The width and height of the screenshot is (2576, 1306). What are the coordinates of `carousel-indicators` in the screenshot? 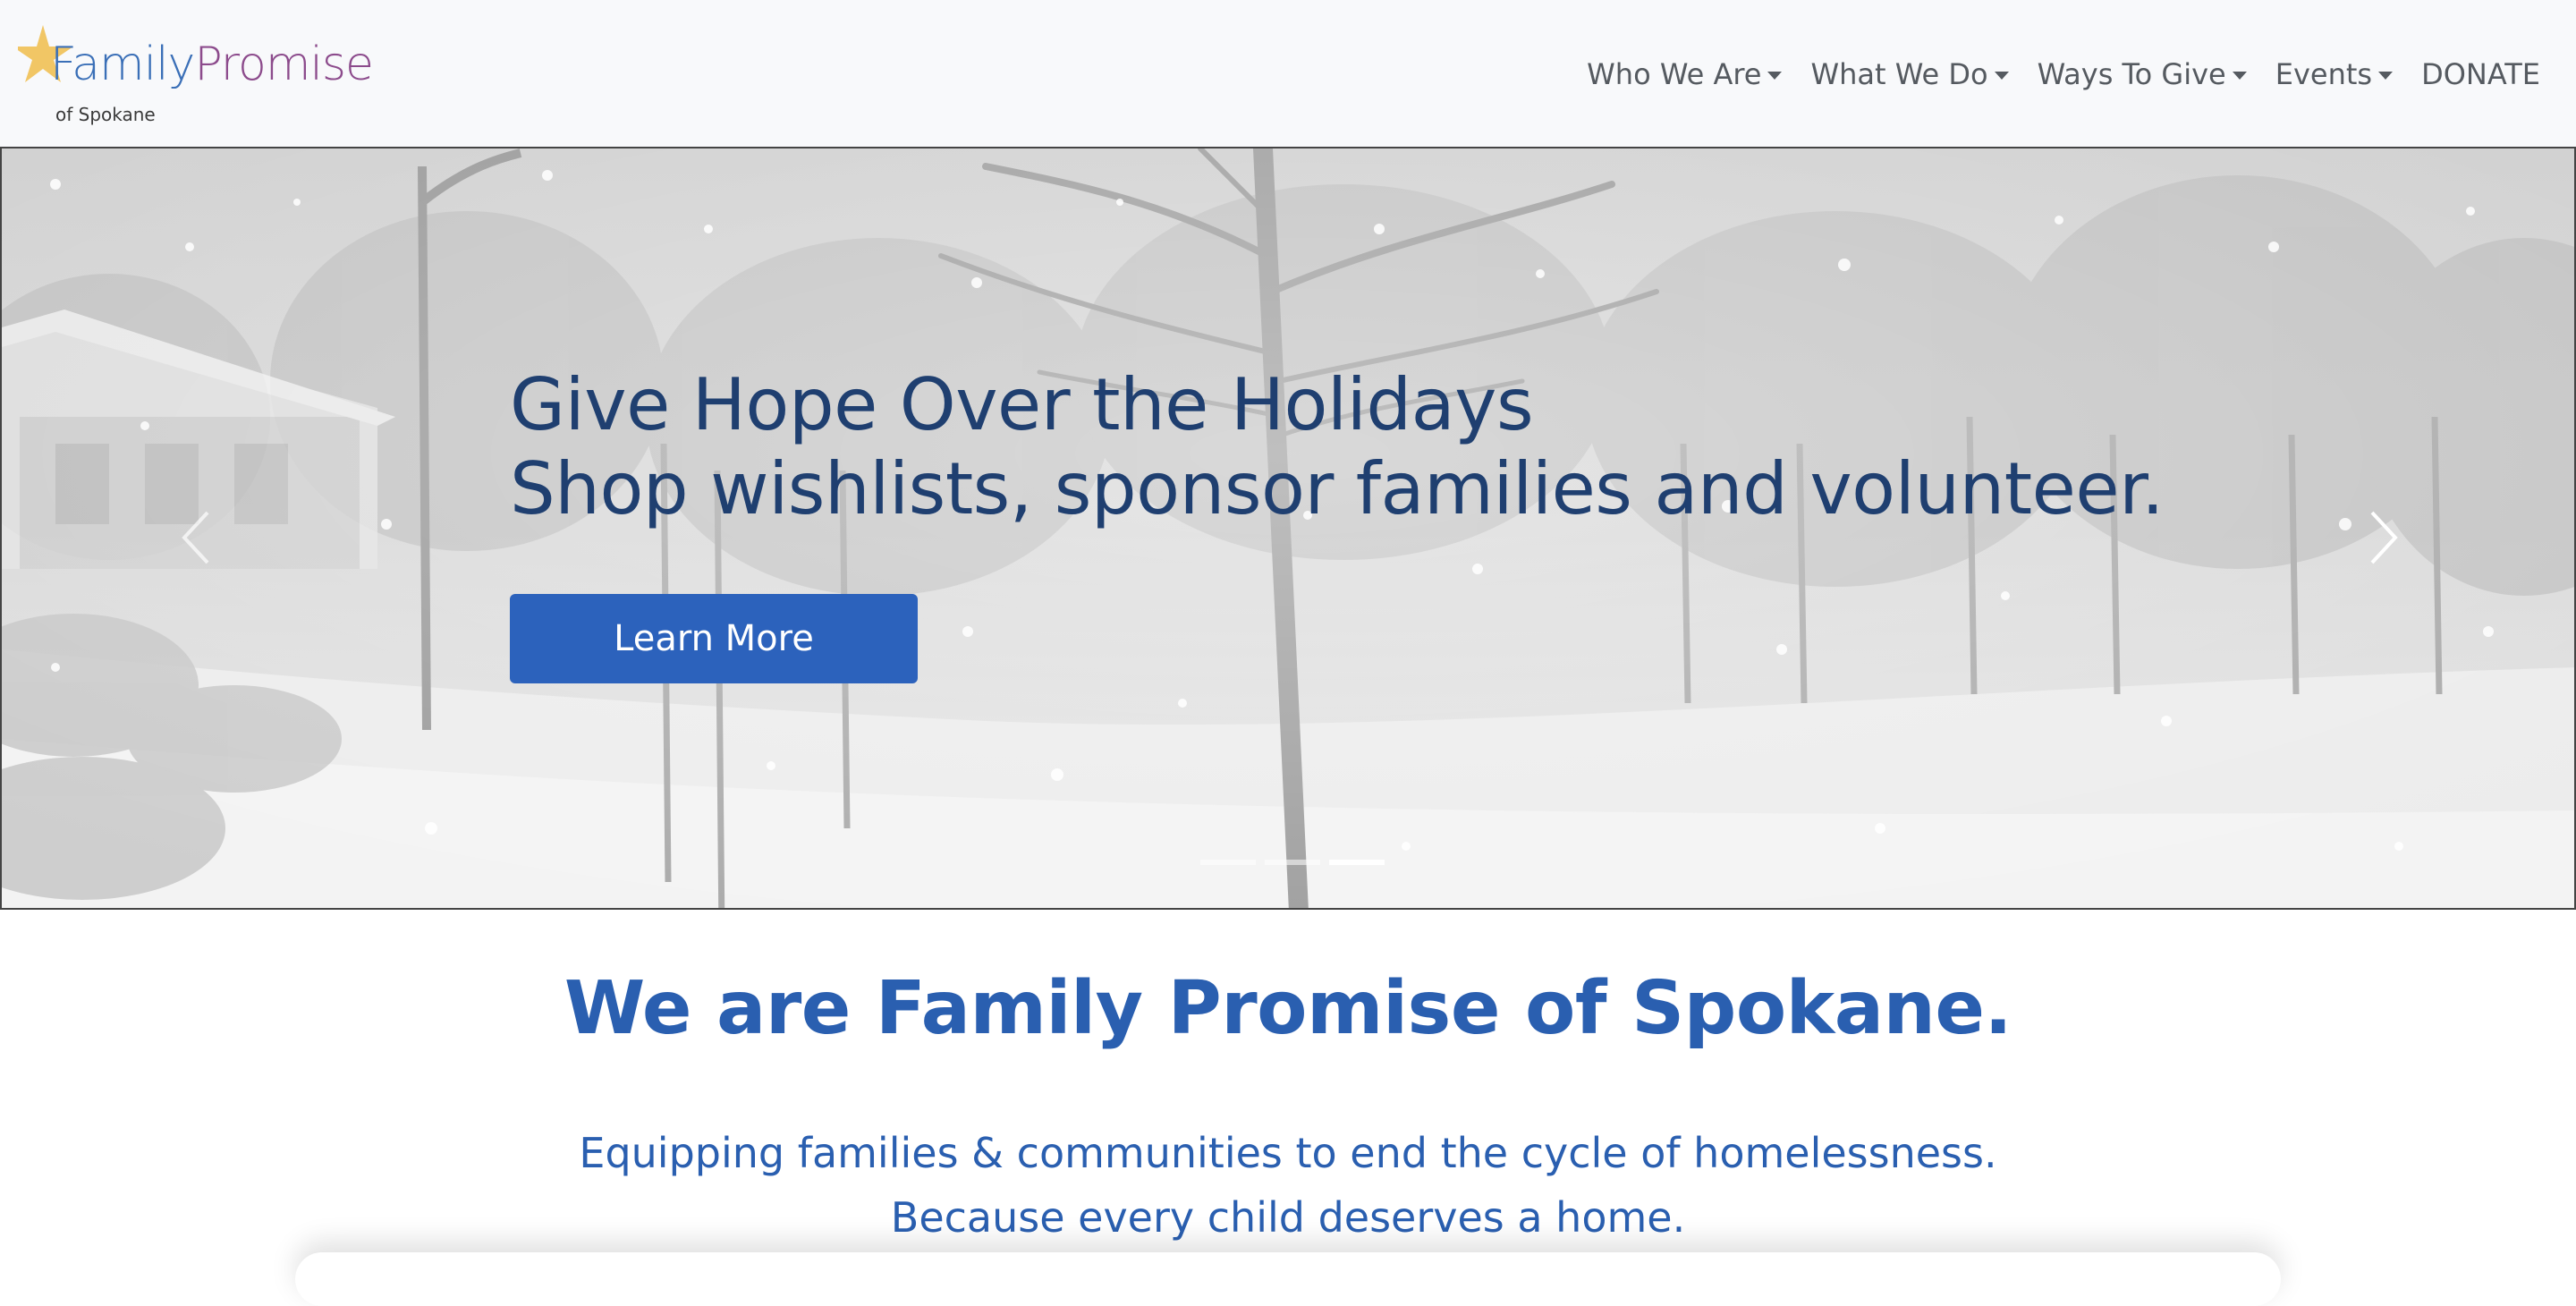 It's located at (1292, 863).